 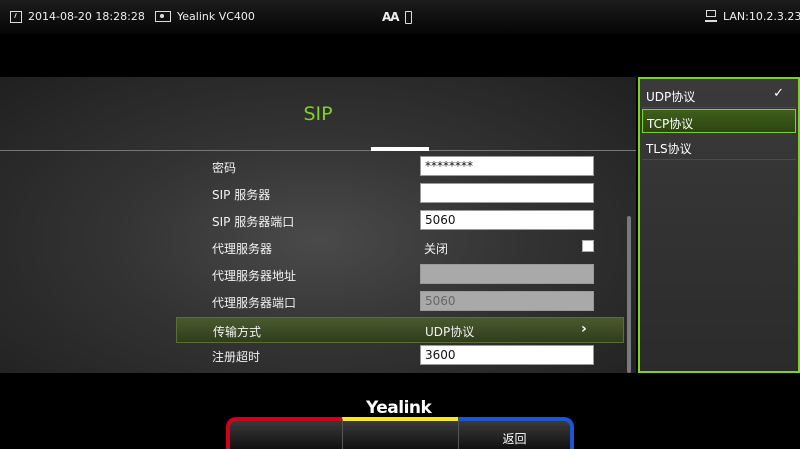 I want to click on option-tcp: TCP协议, so click(x=719, y=121).